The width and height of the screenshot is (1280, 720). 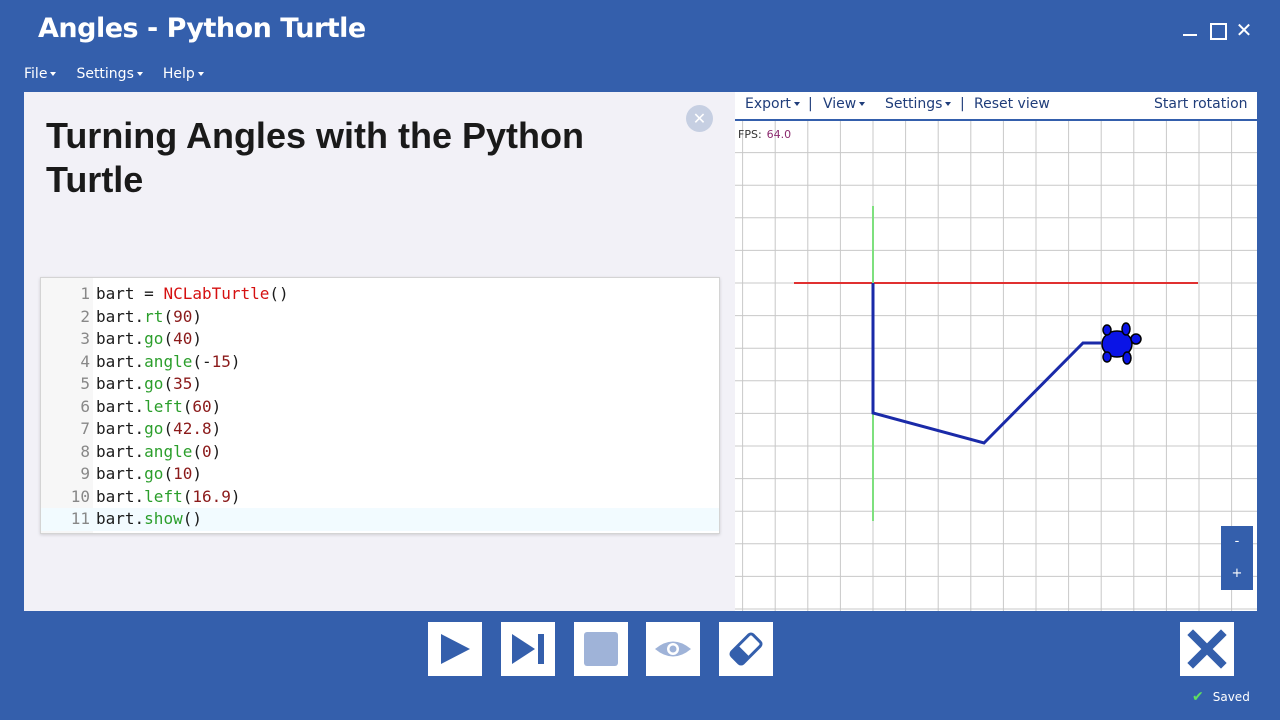 I want to click on code-text: bart.show(), so click(x=149, y=519).